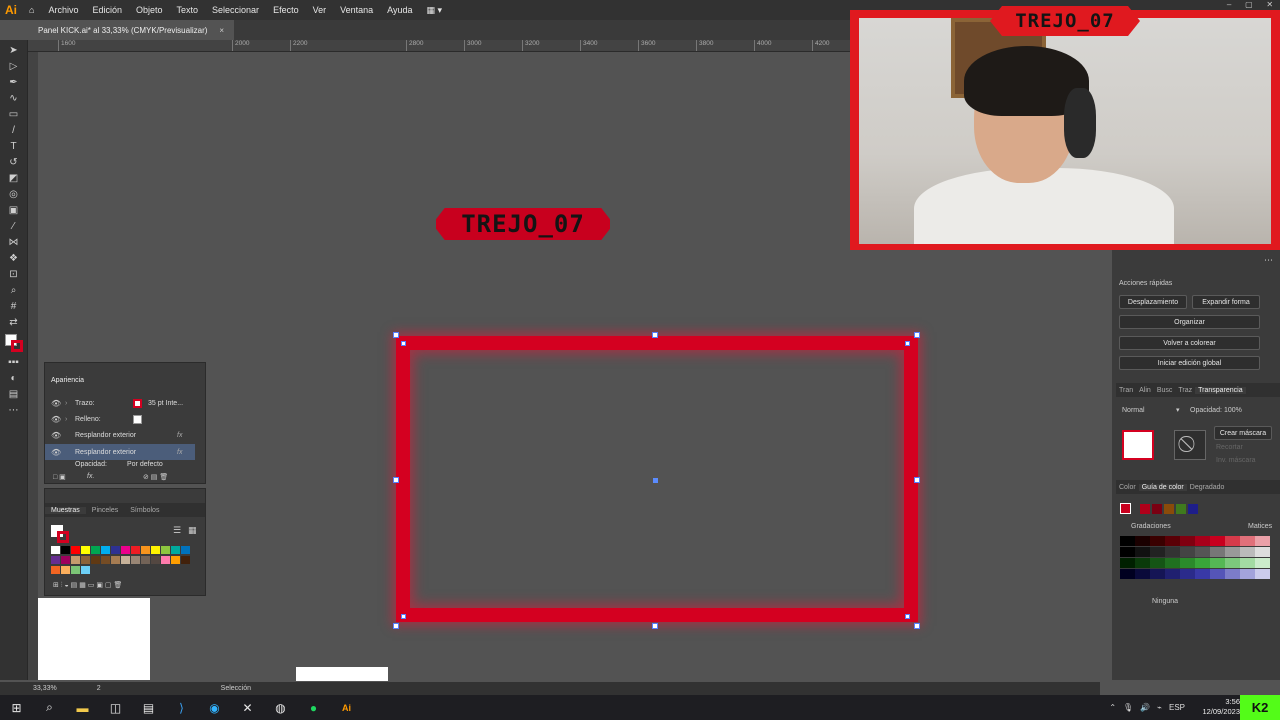 This screenshot has height=720, width=1280. I want to click on add-effect-icon: fx., so click(90, 476).